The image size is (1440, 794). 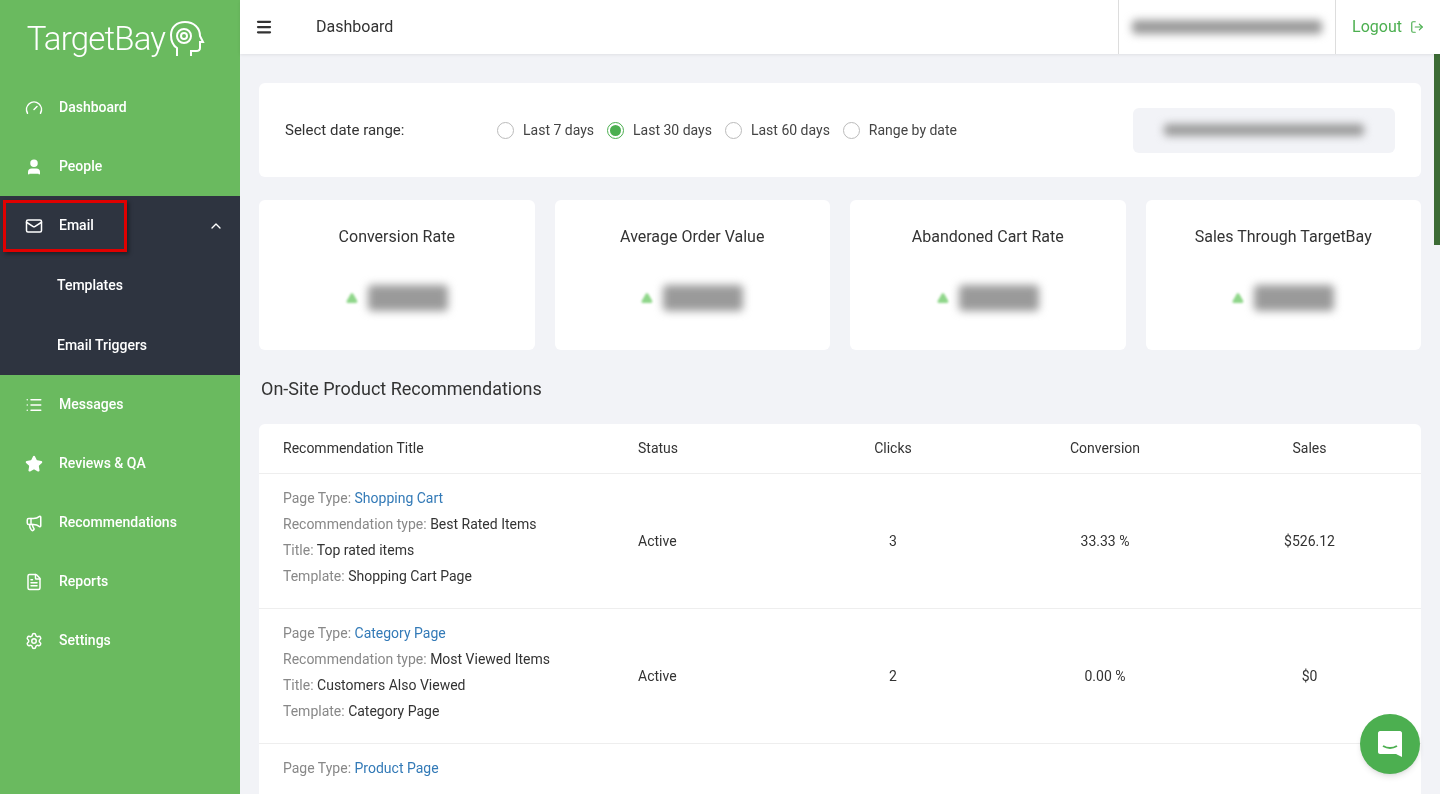 What do you see at coordinates (1309, 541) in the screenshot?
I see `sales-cell-text: $526.12` at bounding box center [1309, 541].